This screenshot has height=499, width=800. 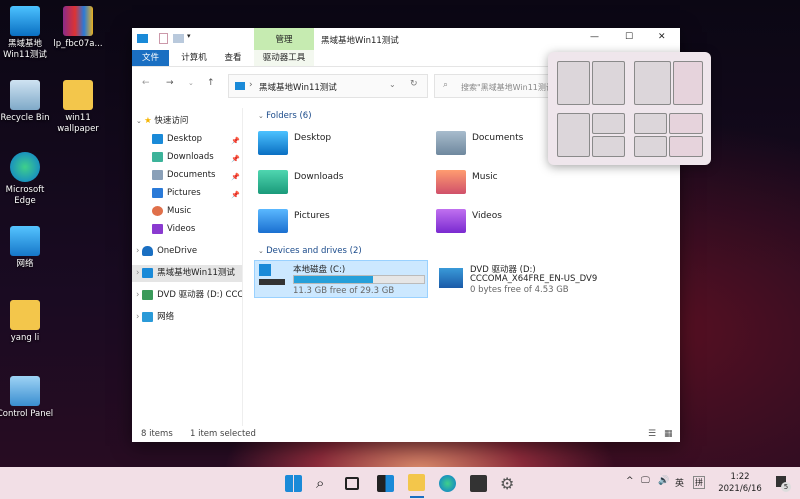 What do you see at coordinates (521, 222) in the screenshot?
I see `folder-videos: Videos` at bounding box center [521, 222].